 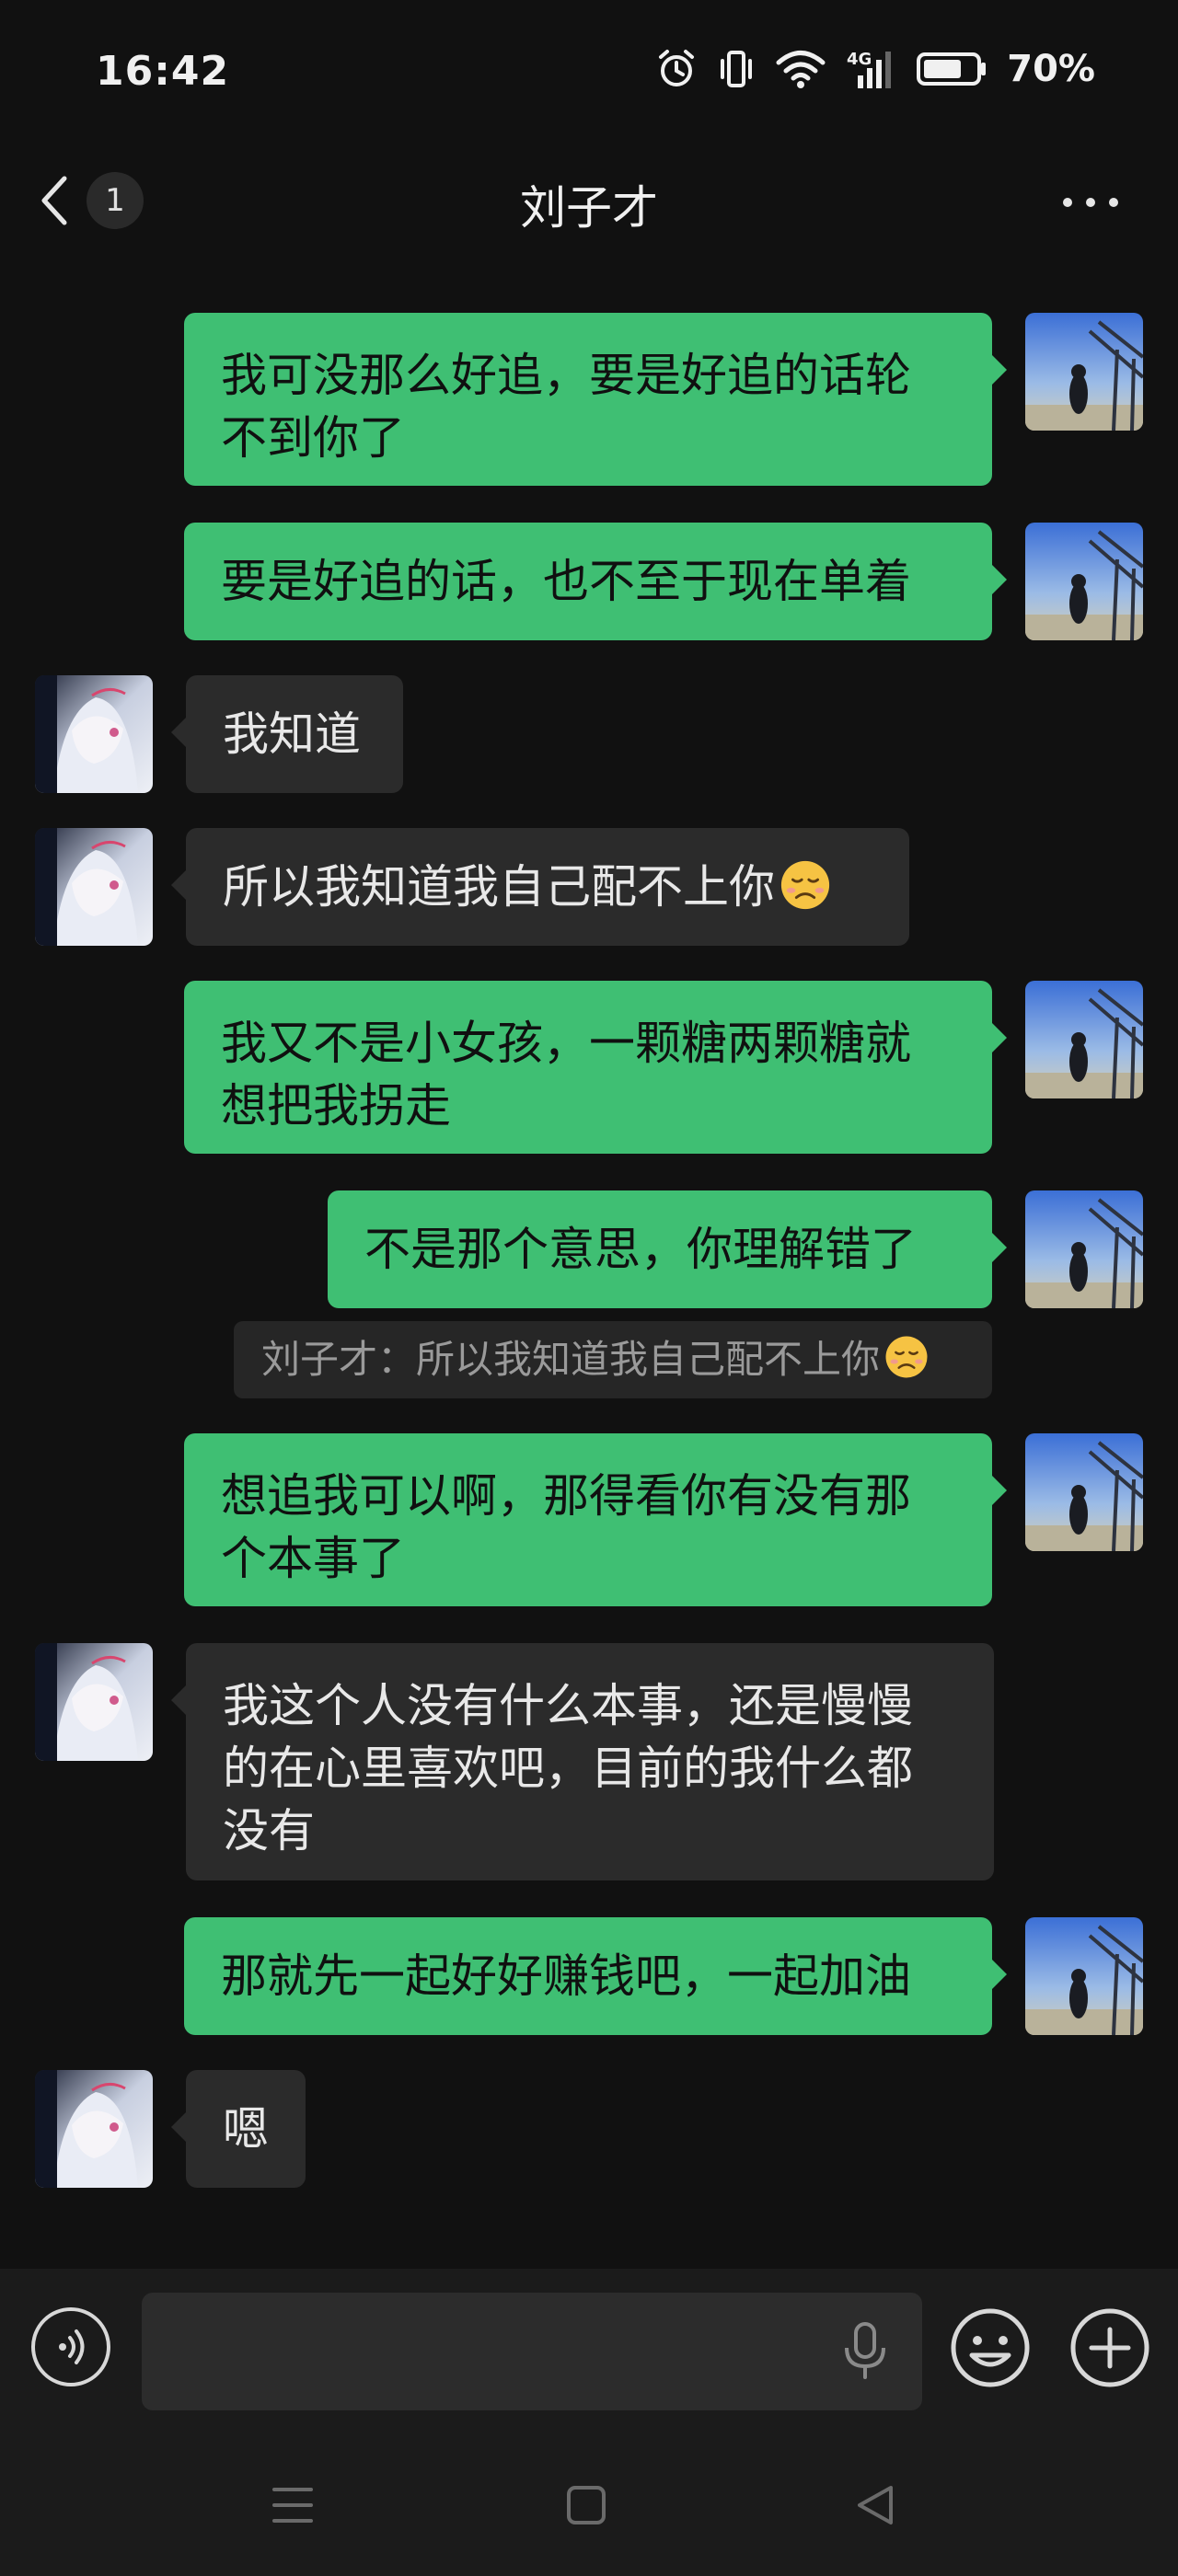 I want to click on message-bubble-incoming: 嗯, so click(x=238, y=2129).